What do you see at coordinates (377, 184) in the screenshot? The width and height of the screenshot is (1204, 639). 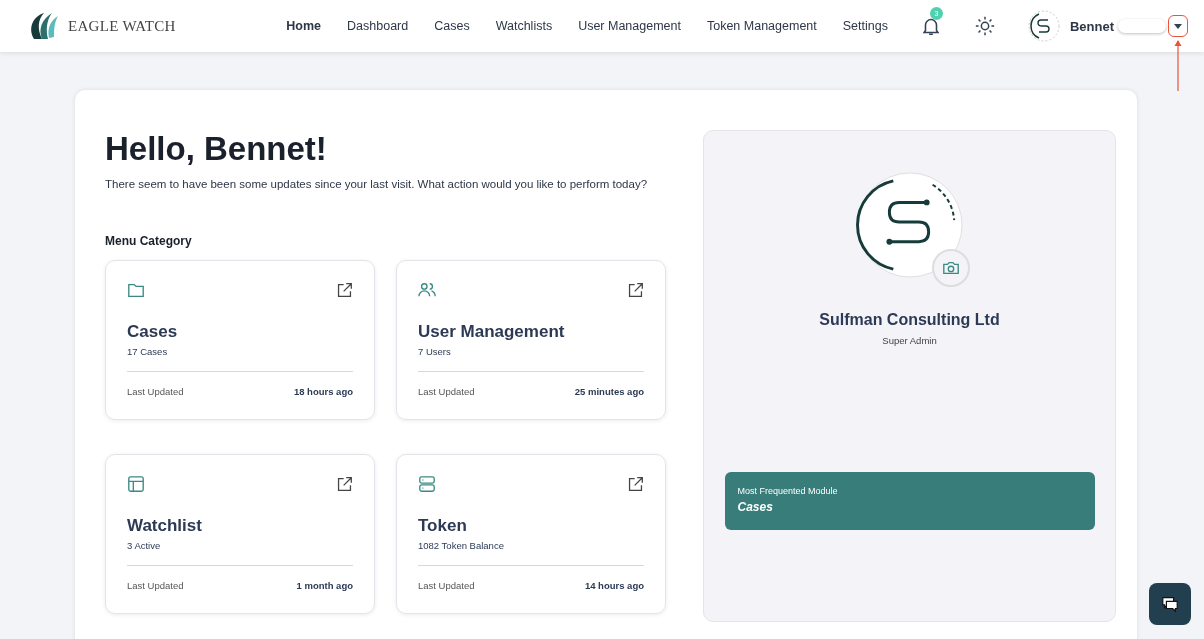 I see `greeting-subtitle: There seem to have been some updates since your last visit. What action would you like to perform today?` at bounding box center [377, 184].